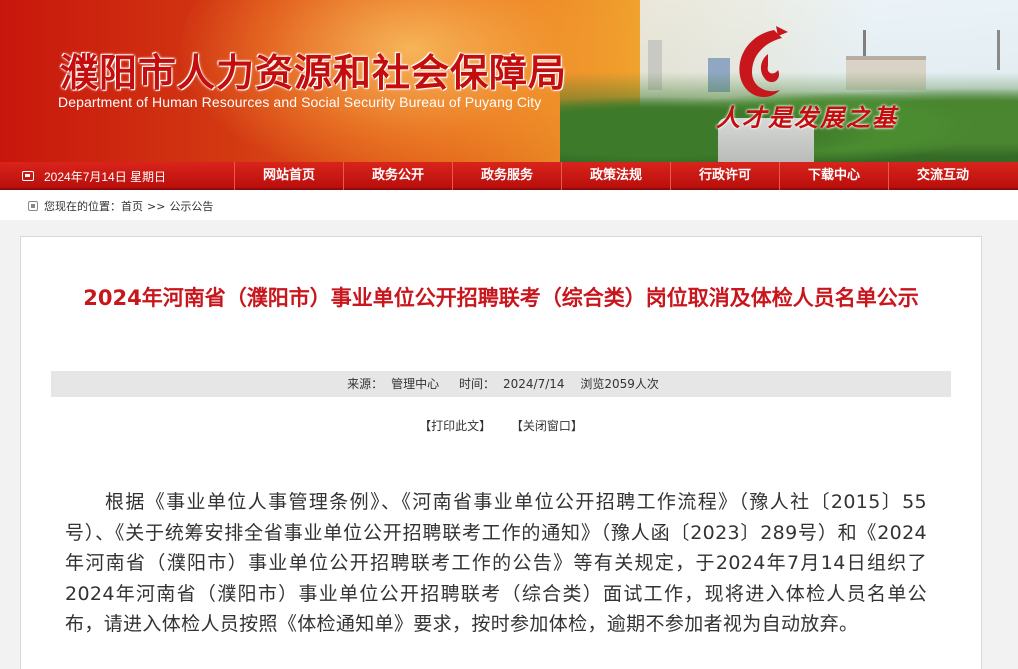 The image size is (1018, 669). What do you see at coordinates (547, 426) in the screenshot?
I see `close-window-link: 【关闭窗口】` at bounding box center [547, 426].